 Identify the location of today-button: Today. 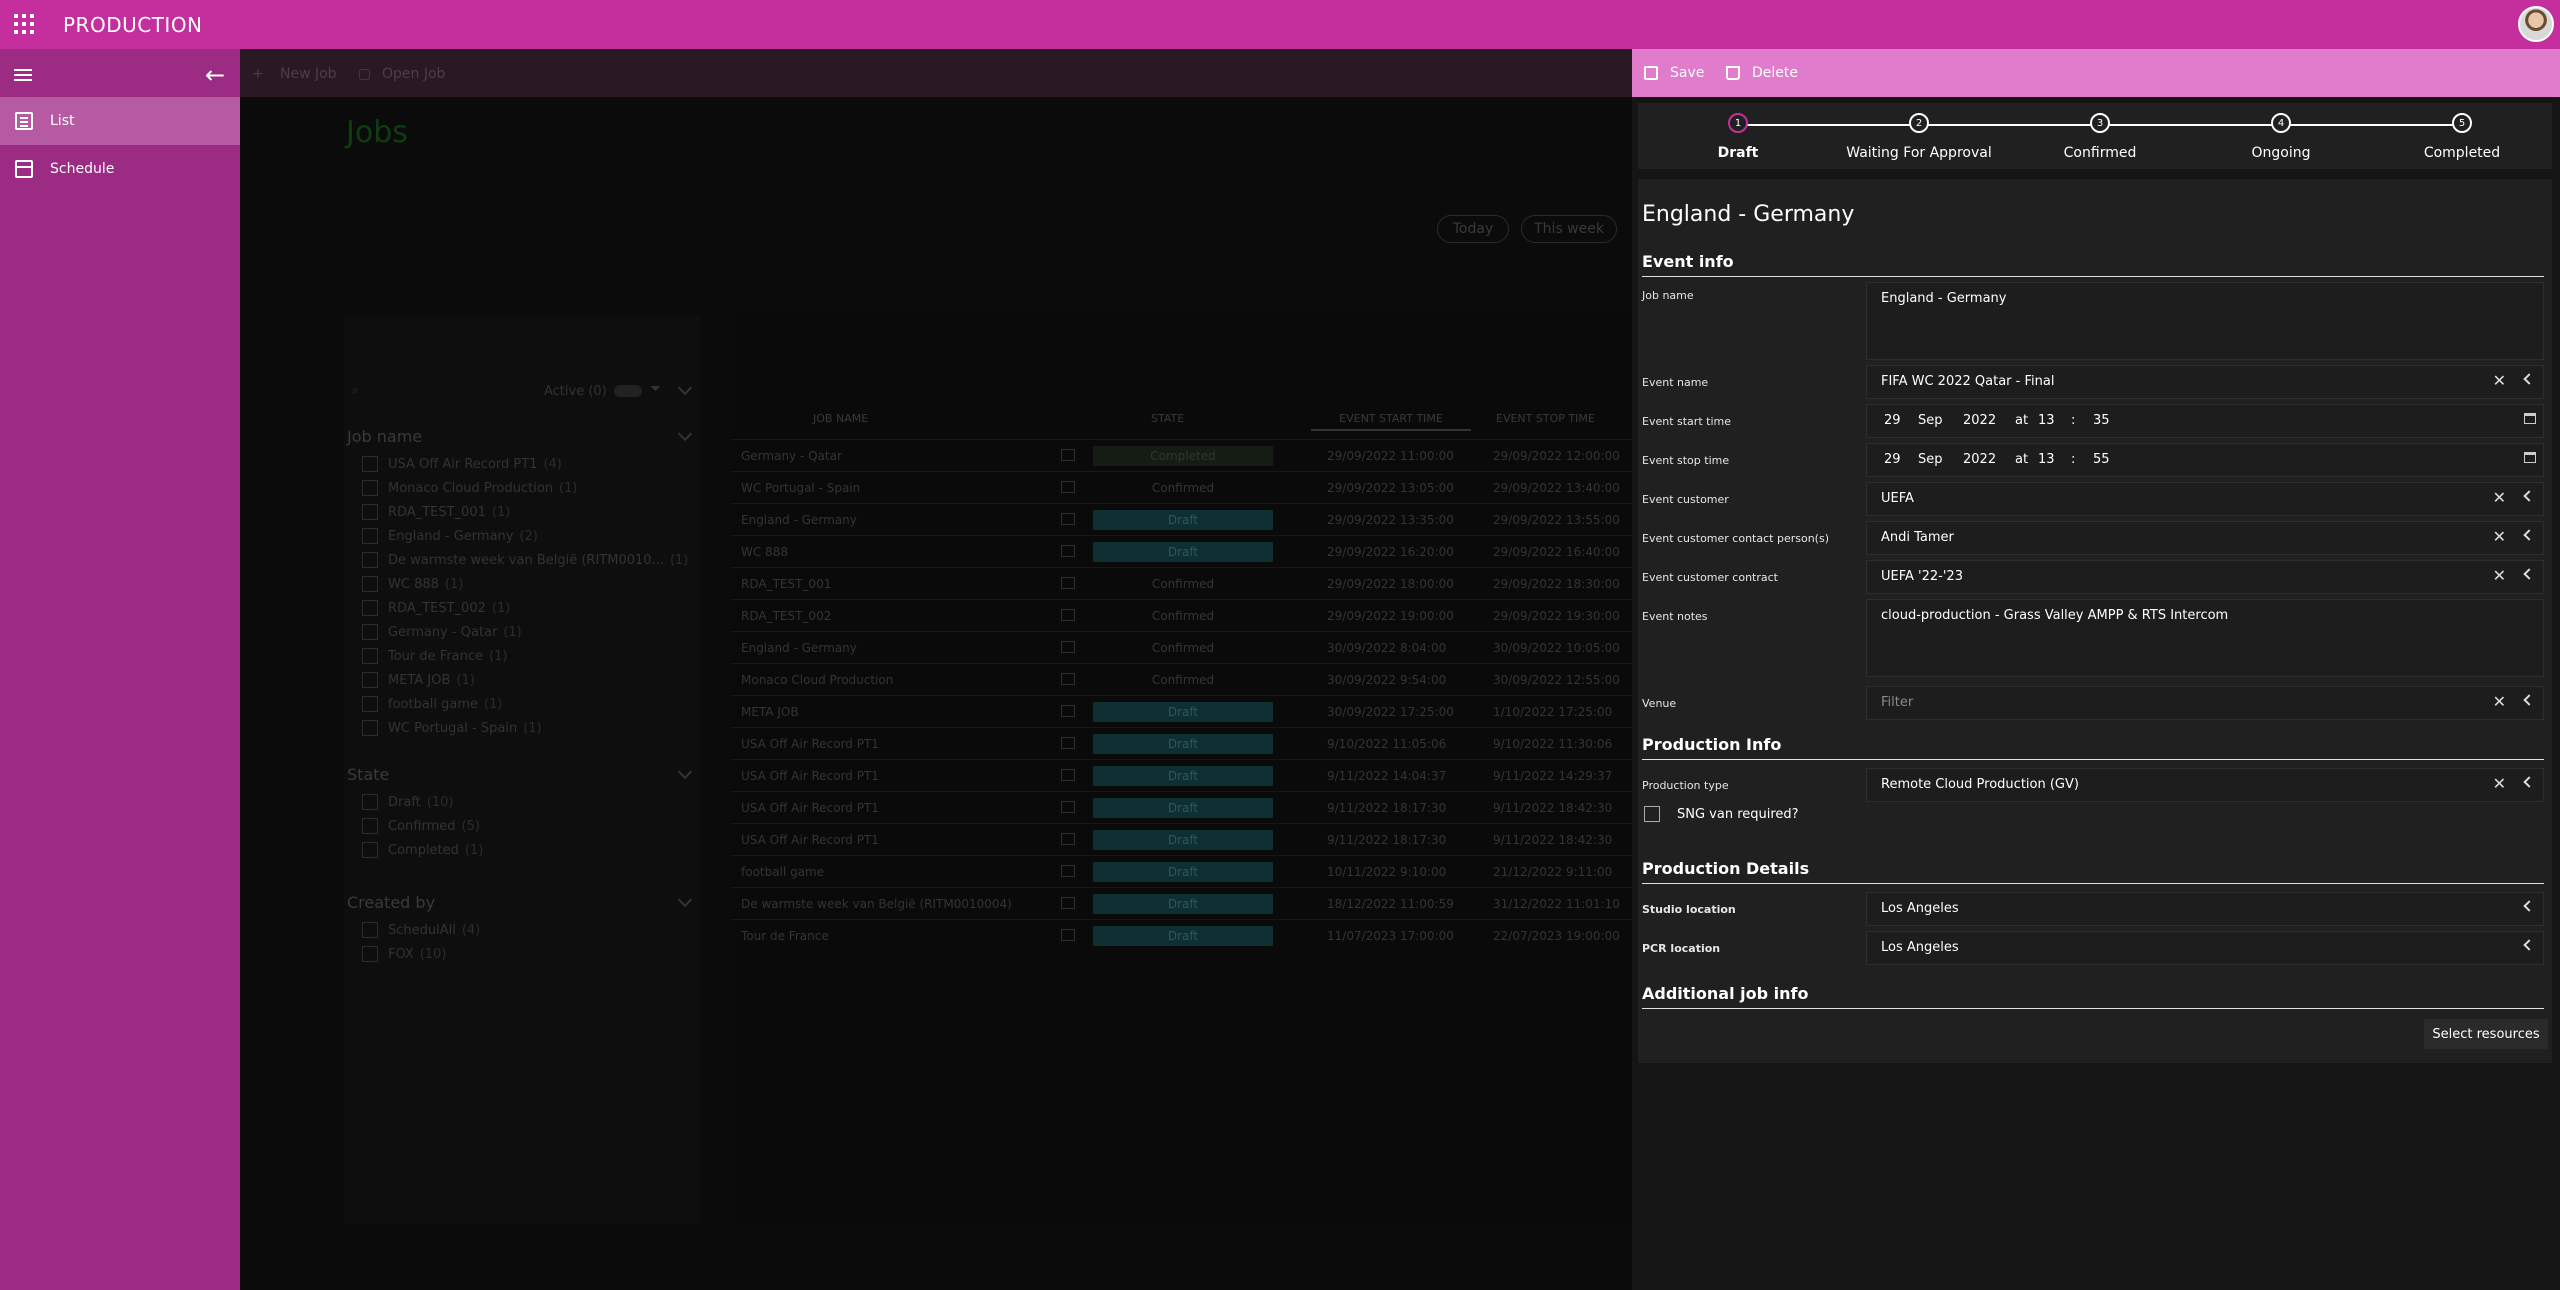
(1473, 229).